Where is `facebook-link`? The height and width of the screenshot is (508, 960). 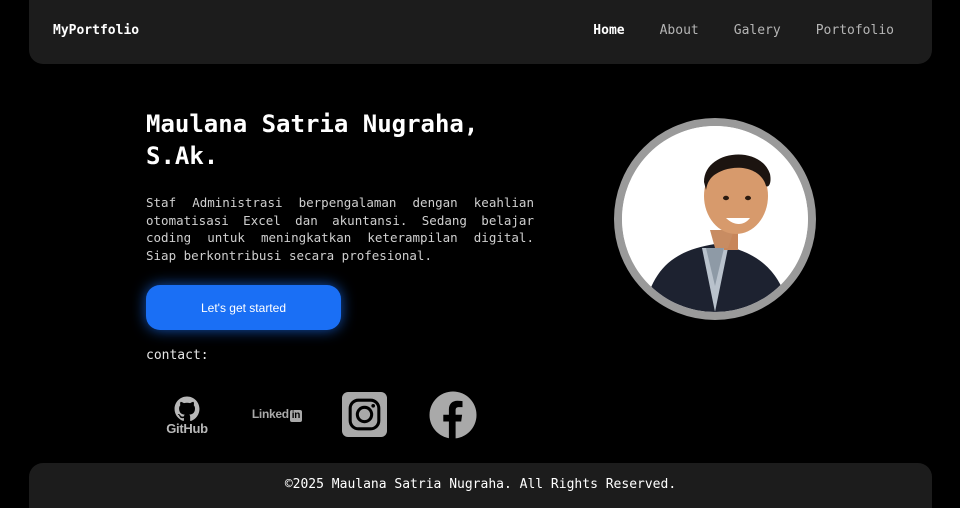 facebook-link is located at coordinates (453, 415).